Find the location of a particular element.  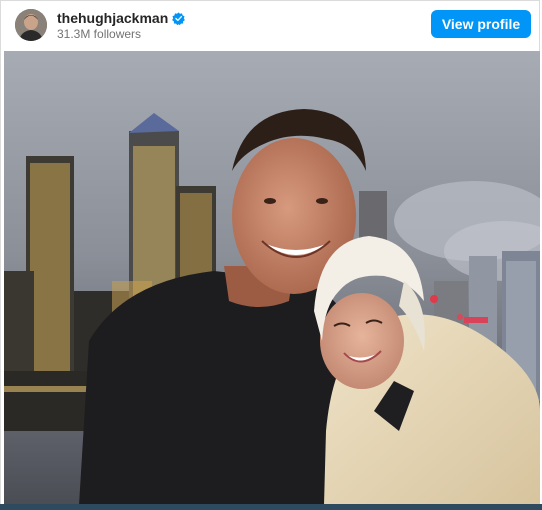

verified-badge-icon is located at coordinates (179, 18).